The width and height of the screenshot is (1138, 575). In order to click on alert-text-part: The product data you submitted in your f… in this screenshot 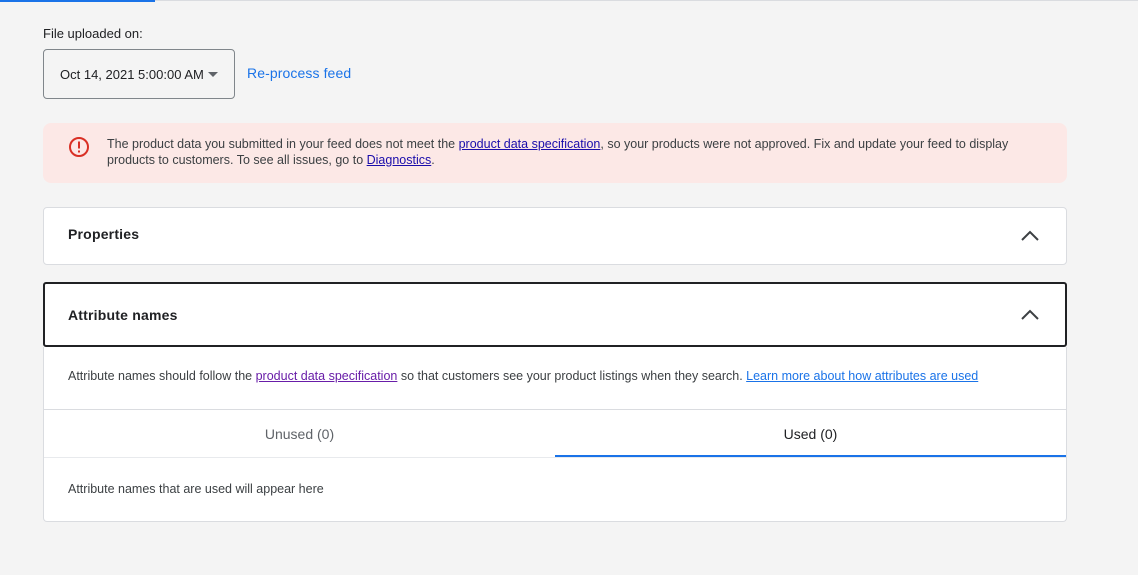, I will do `click(283, 144)`.